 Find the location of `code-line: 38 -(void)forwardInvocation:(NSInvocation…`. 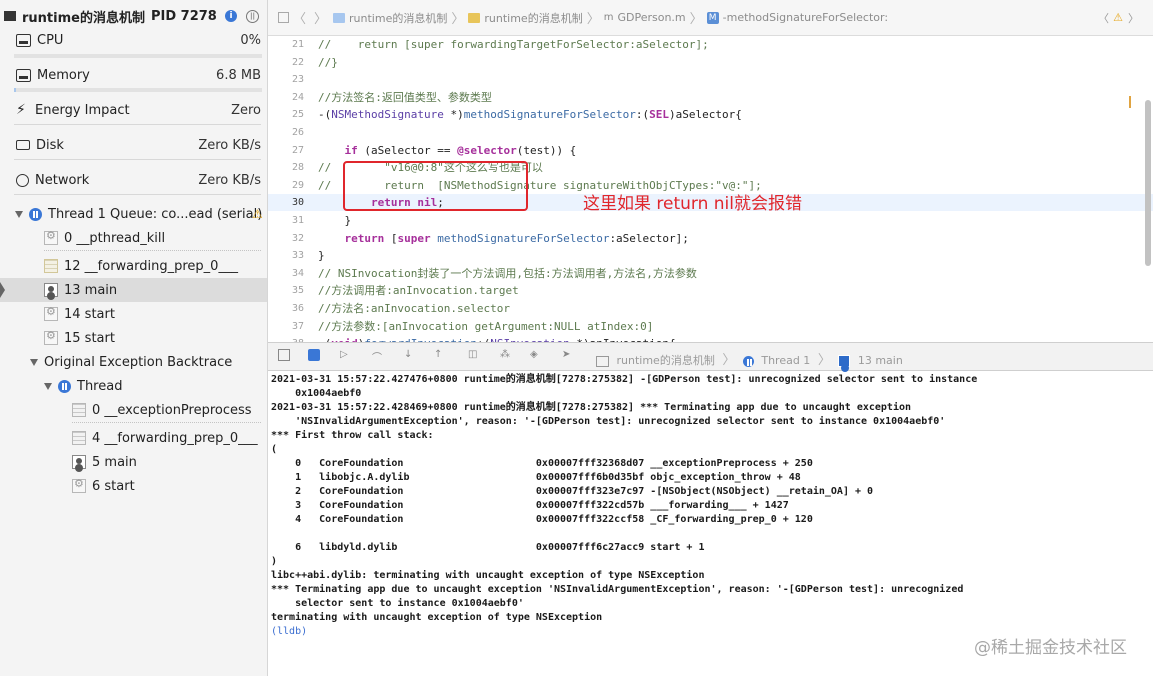

code-line: 38 -(void)forwardInvocation:(NSInvocation… is located at coordinates (710, 338).